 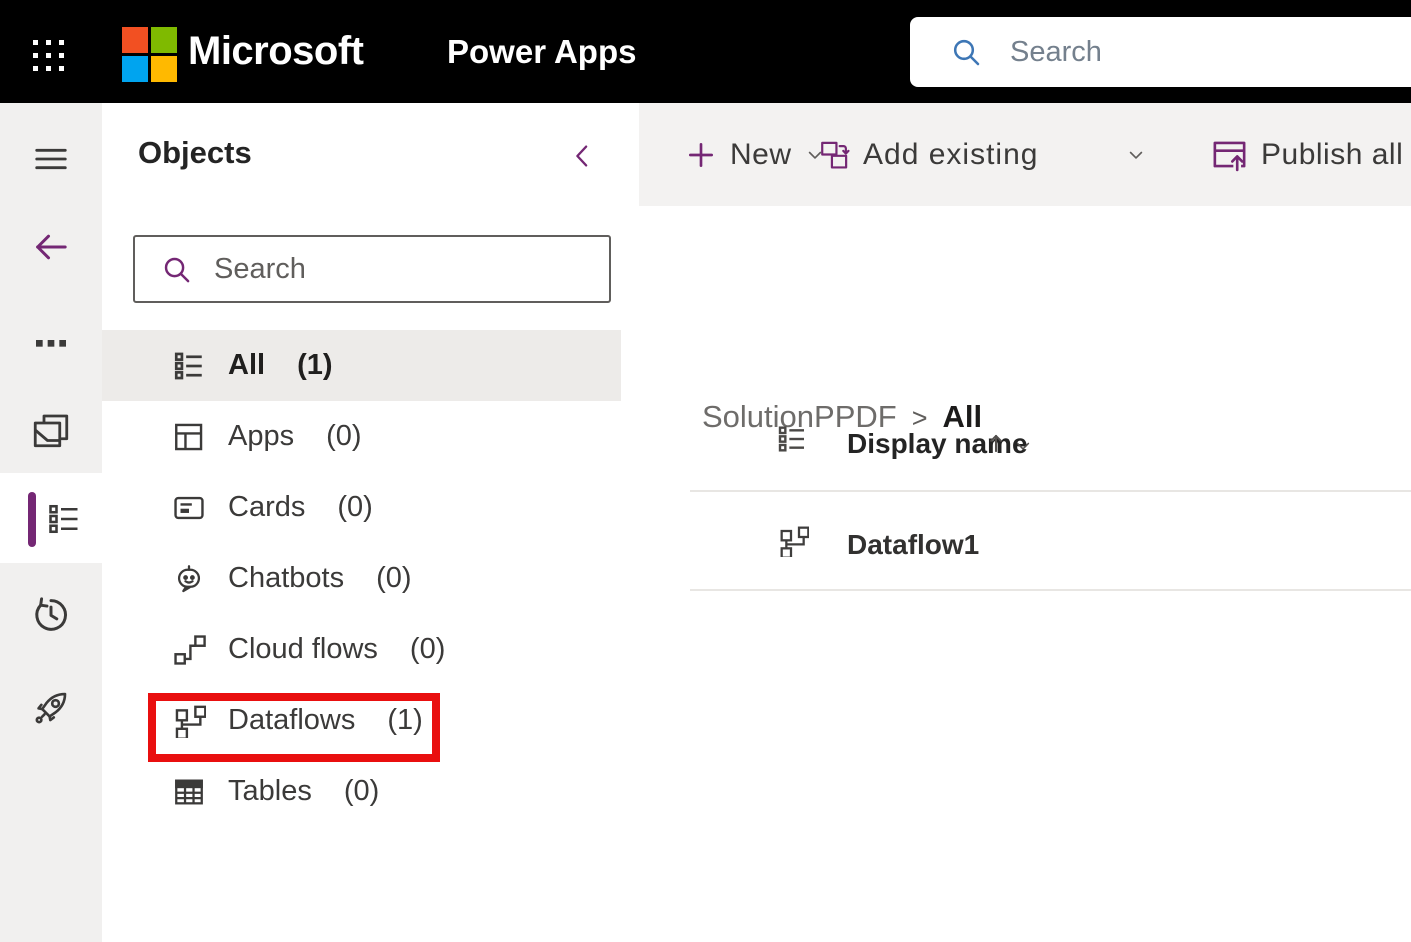 I want to click on sidebar-item-dataflows: Dataflows (1), so click(x=361, y=720).